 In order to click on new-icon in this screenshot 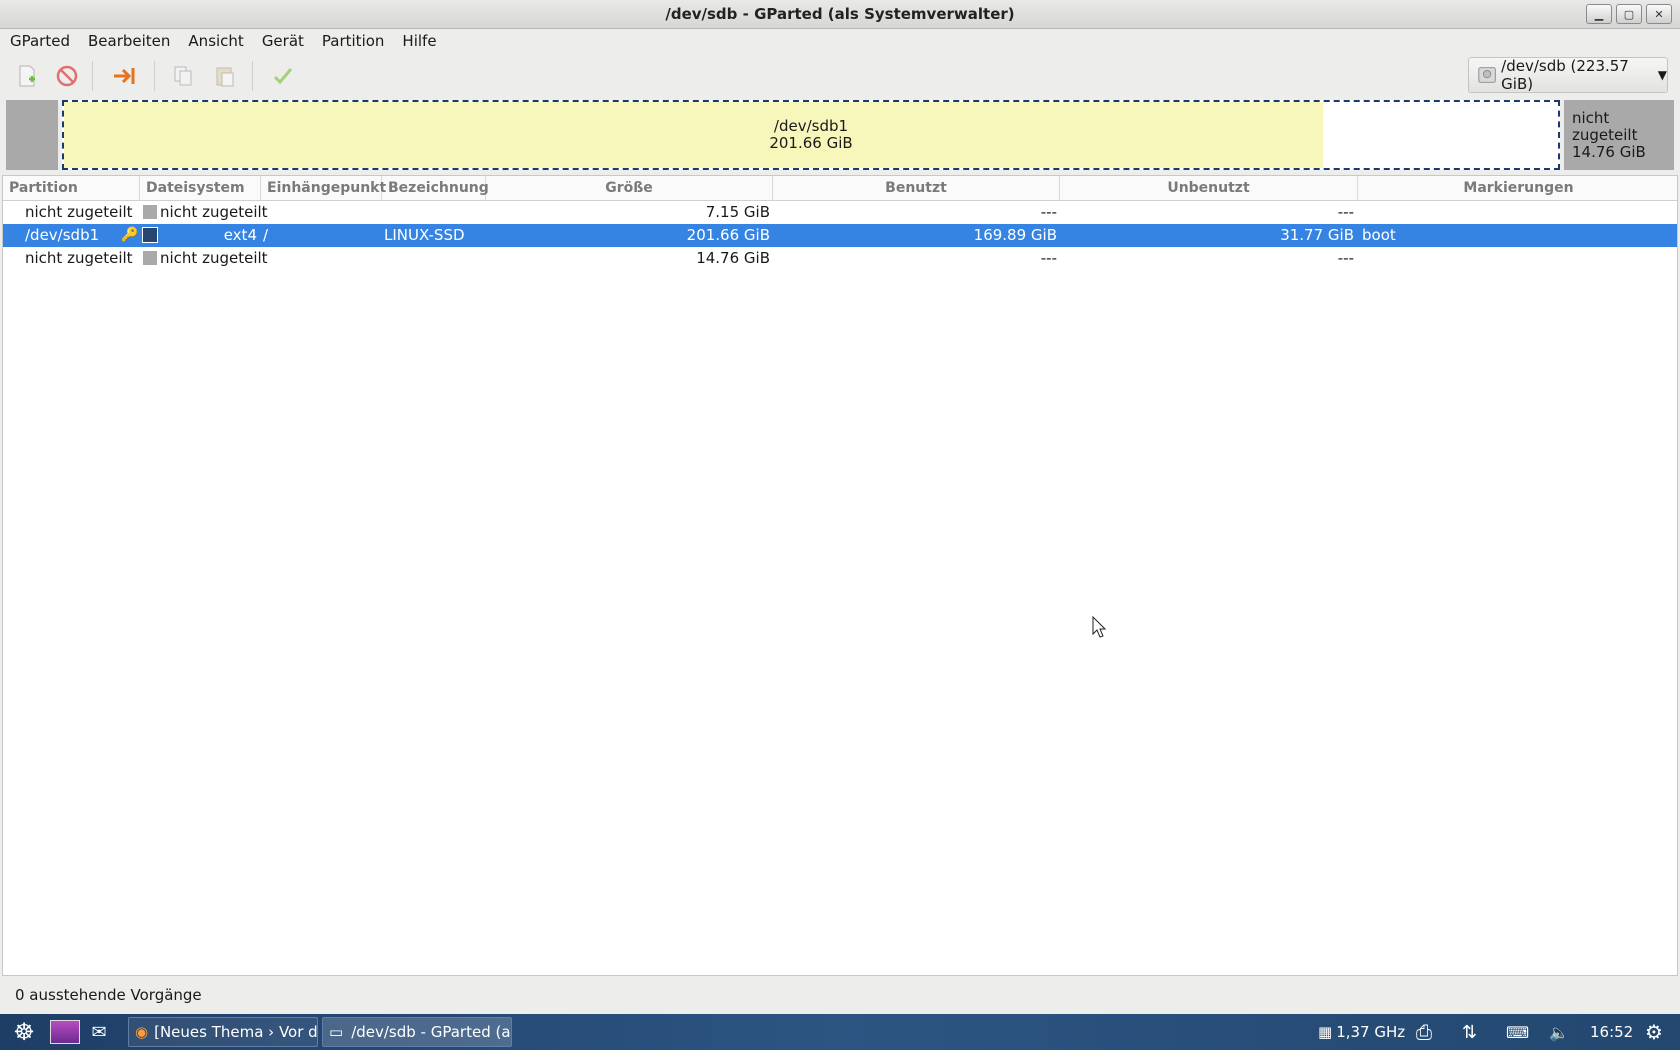, I will do `click(27, 76)`.